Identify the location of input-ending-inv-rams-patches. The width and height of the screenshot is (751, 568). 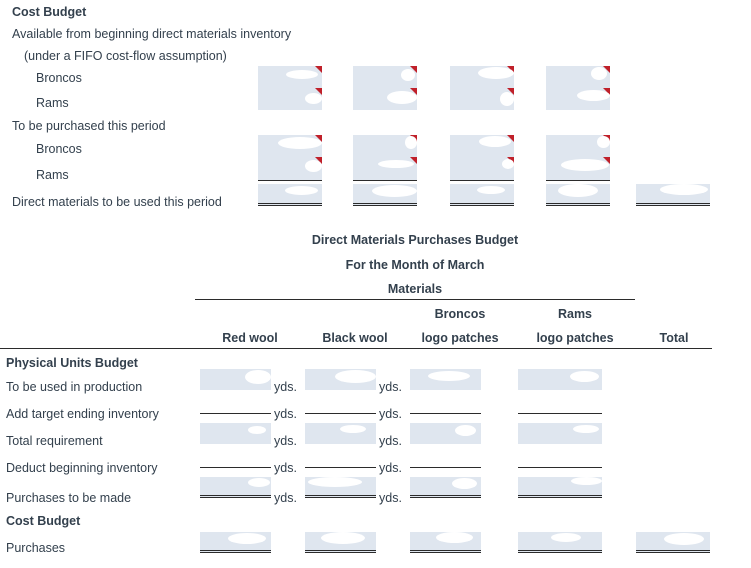
(560, 403).